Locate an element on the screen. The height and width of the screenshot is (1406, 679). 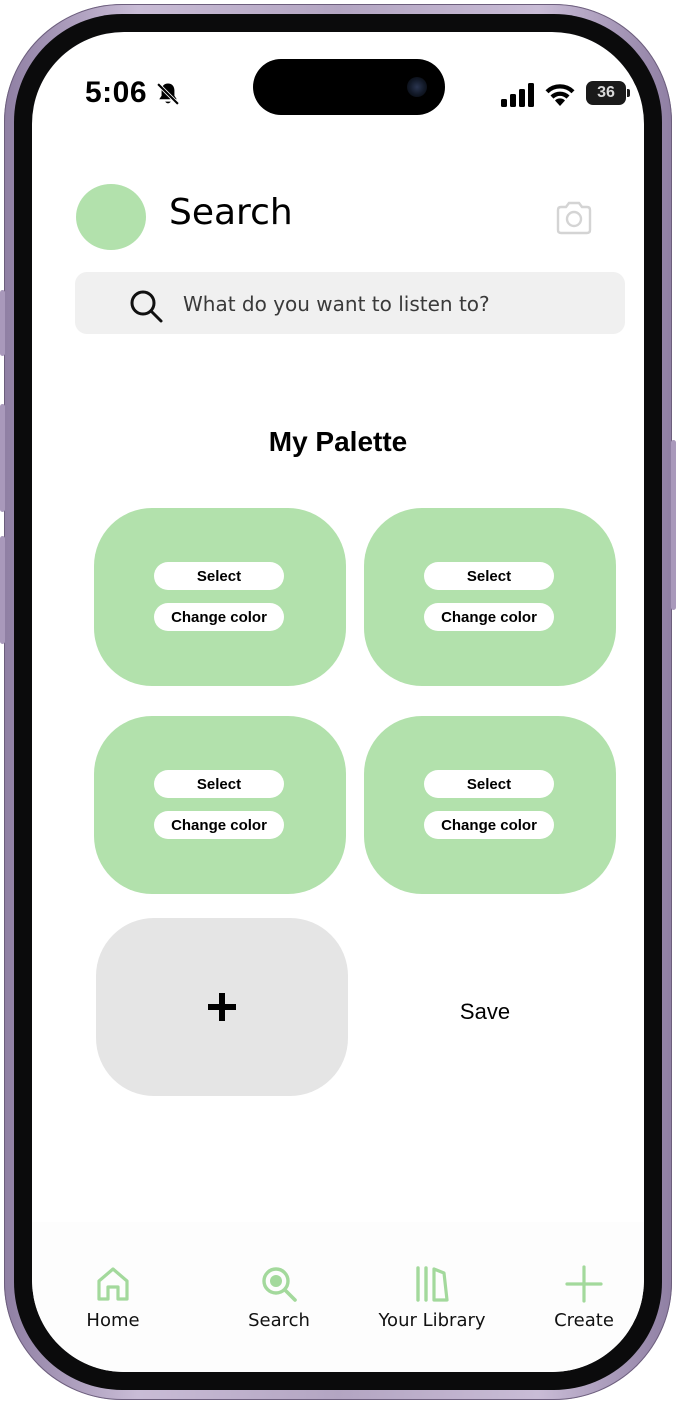
nav-label: Home is located at coordinates (113, 1320).